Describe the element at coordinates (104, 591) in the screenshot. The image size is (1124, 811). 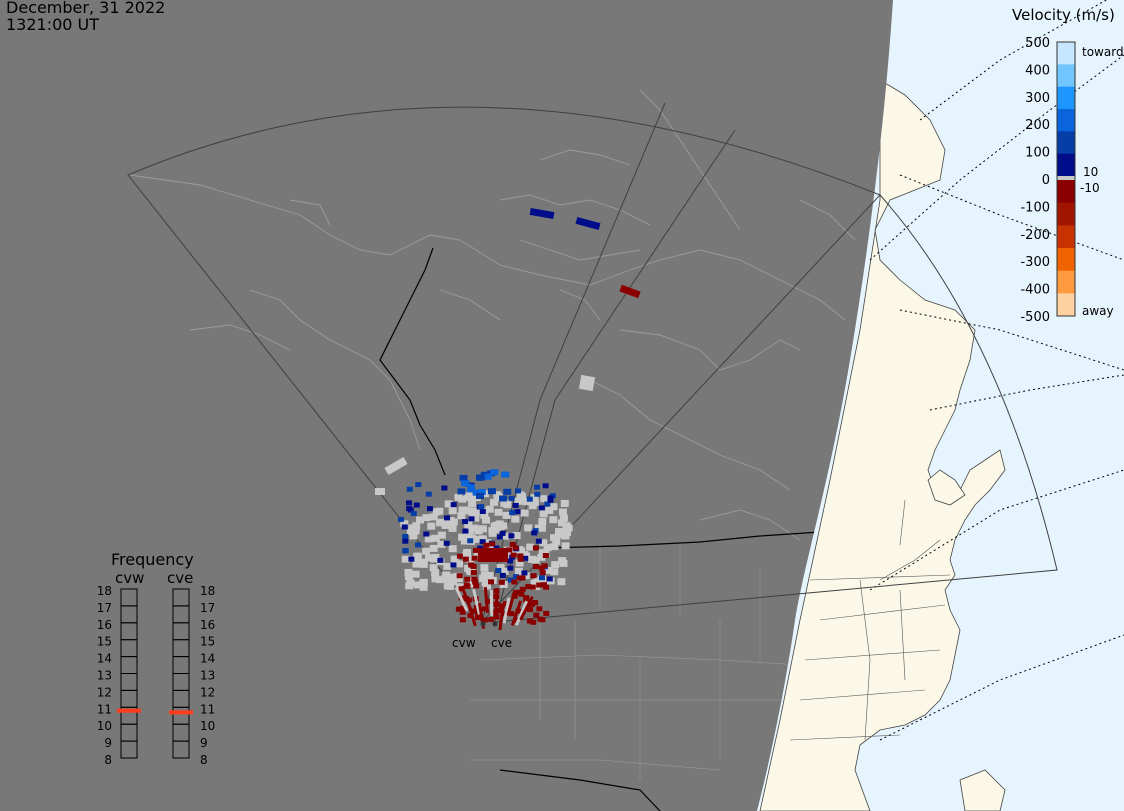
I see `frequency-tick-left: 18` at that location.